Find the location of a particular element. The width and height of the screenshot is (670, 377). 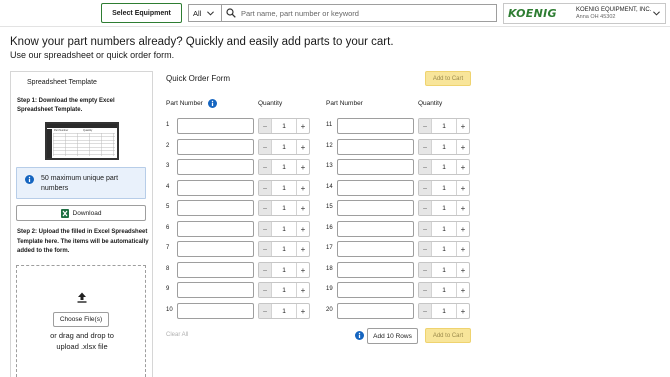

row-number: 7 is located at coordinates (168, 248).